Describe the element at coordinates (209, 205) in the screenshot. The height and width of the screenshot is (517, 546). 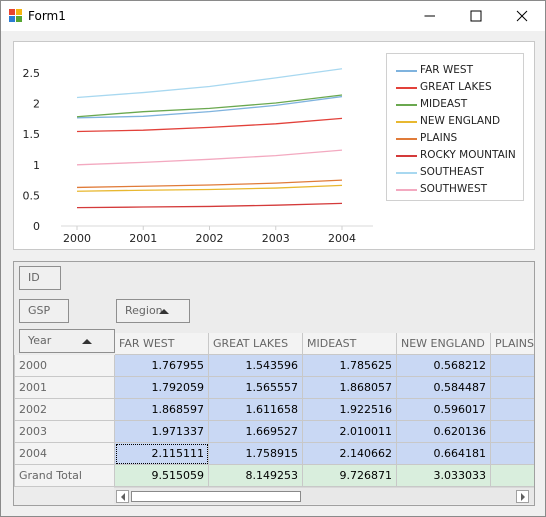
I see `series-line-rocky-mountain` at that location.